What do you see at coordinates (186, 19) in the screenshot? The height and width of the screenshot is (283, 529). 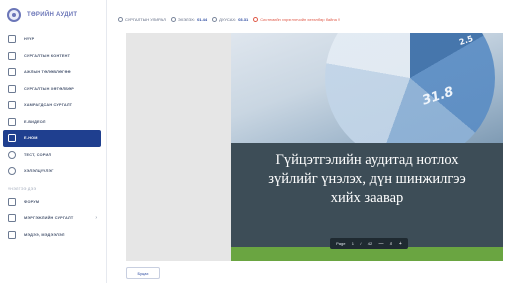 I see `start-label: ЭХЭЛЭХ:` at bounding box center [186, 19].